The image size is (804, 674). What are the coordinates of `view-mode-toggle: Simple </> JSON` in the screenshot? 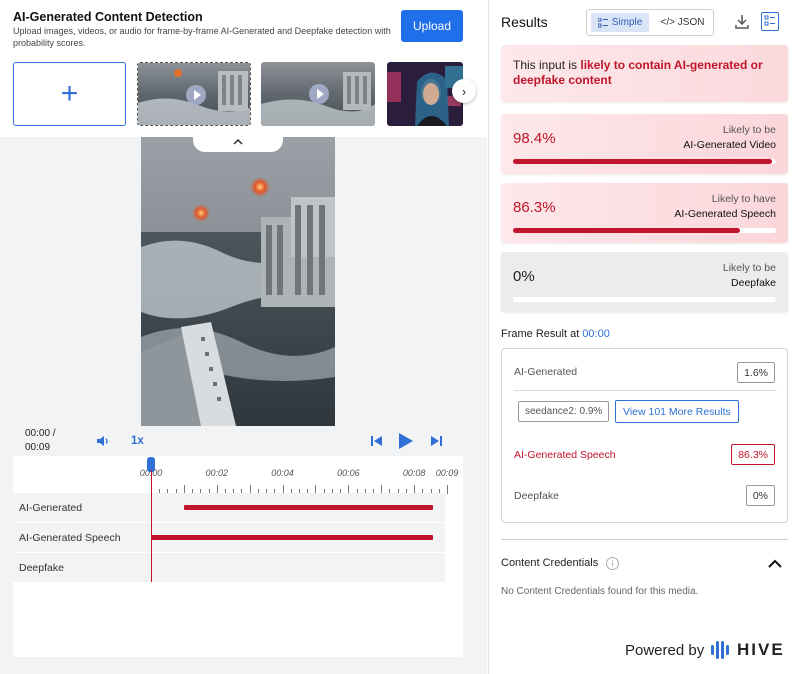 It's located at (650, 22).